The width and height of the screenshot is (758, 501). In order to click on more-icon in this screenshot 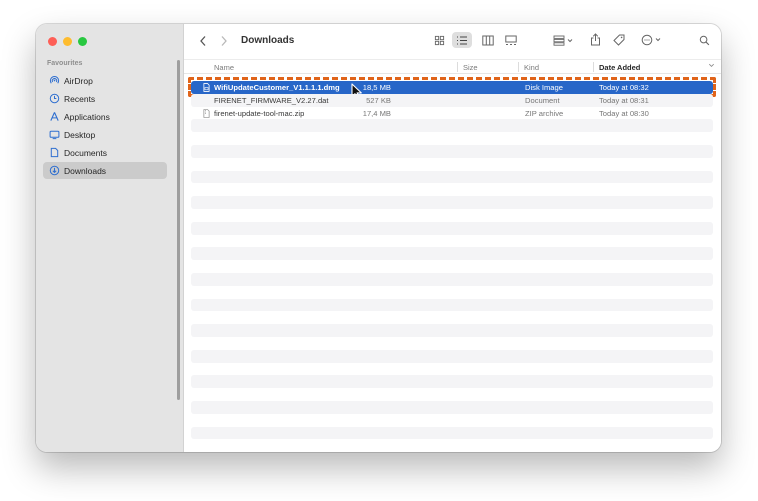, I will do `click(652, 40)`.